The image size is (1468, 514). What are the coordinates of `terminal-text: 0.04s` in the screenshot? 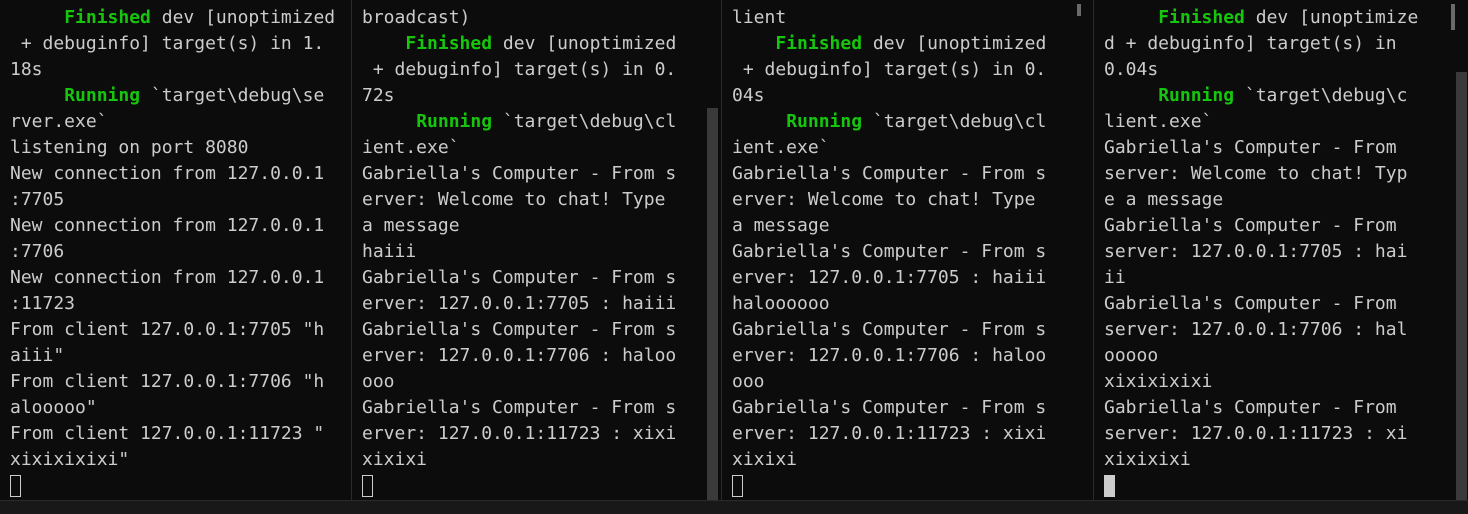 It's located at (1131, 69).